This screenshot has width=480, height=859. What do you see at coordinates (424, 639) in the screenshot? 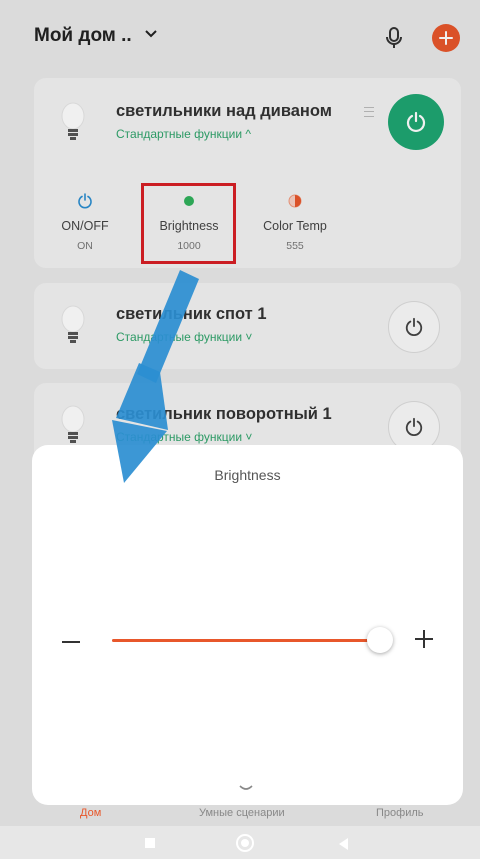
I see `plus-icon` at bounding box center [424, 639].